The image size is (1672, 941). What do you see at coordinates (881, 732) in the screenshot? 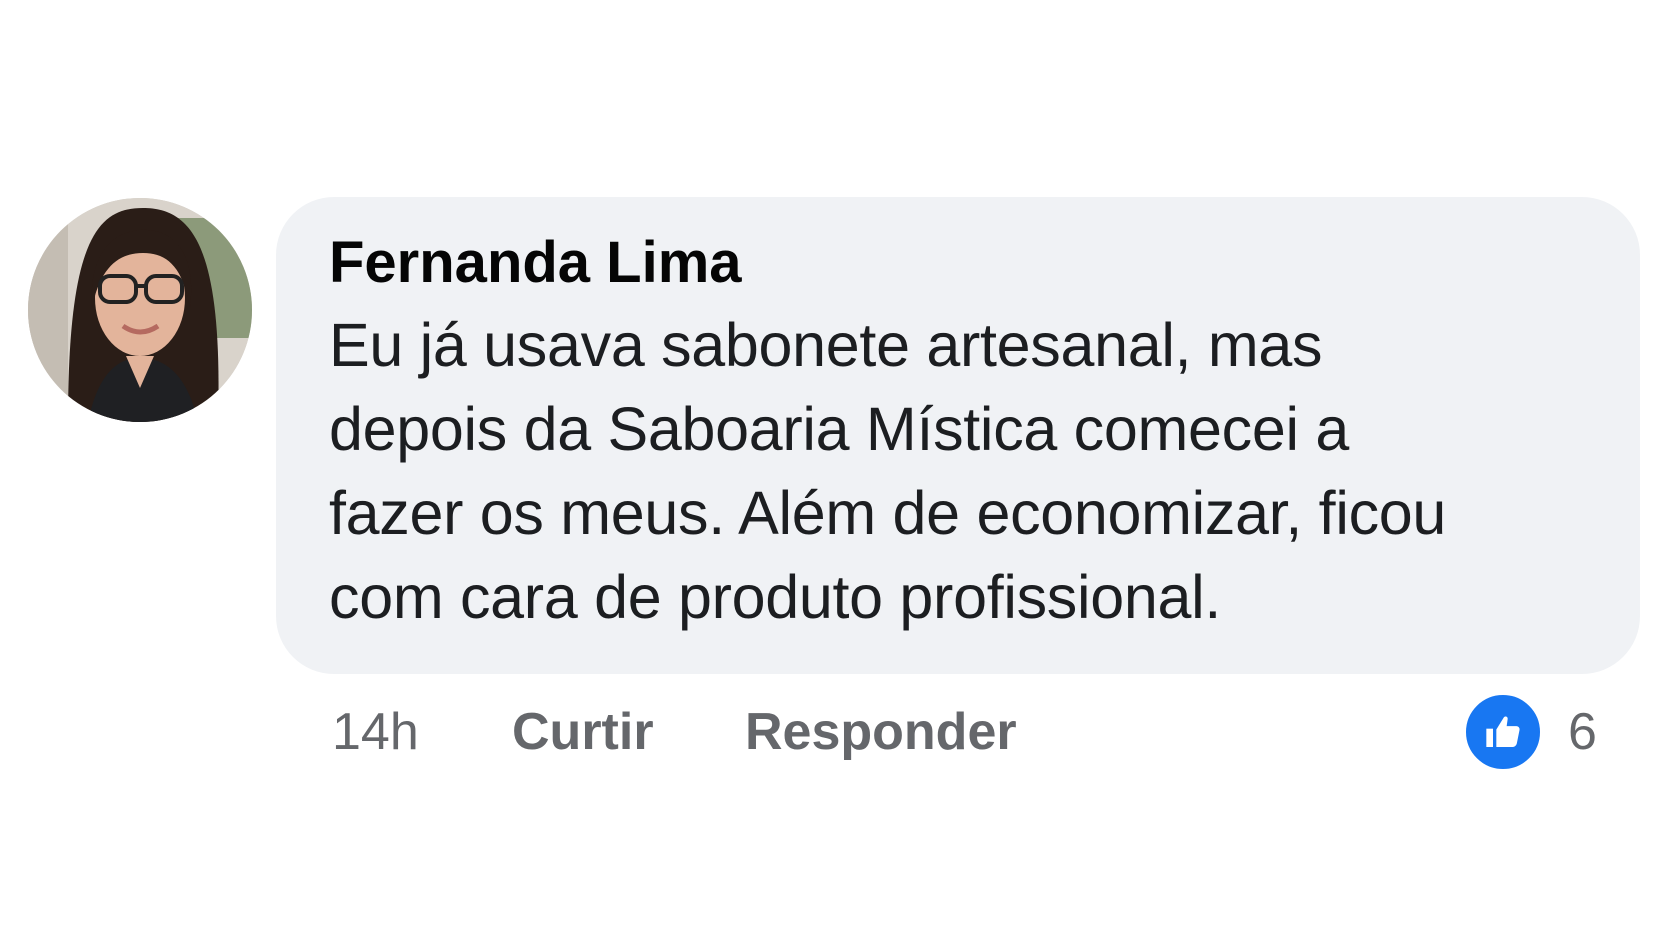
I see `reply-button: Responder` at bounding box center [881, 732].